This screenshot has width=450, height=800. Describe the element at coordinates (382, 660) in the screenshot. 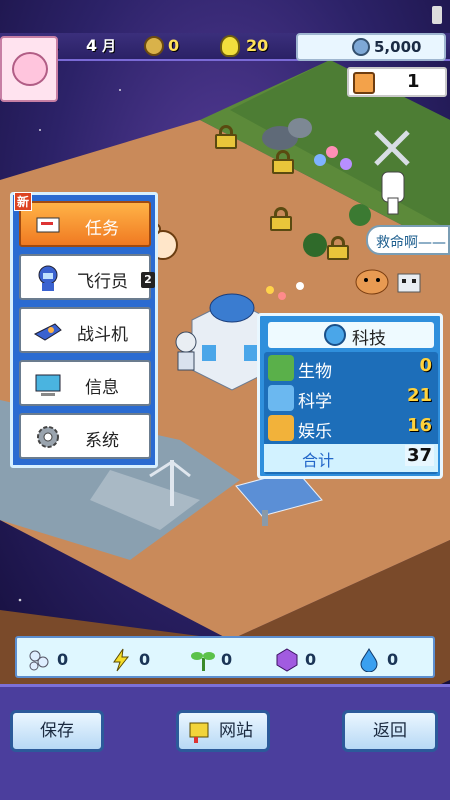

I see `resource-water: 0` at that location.